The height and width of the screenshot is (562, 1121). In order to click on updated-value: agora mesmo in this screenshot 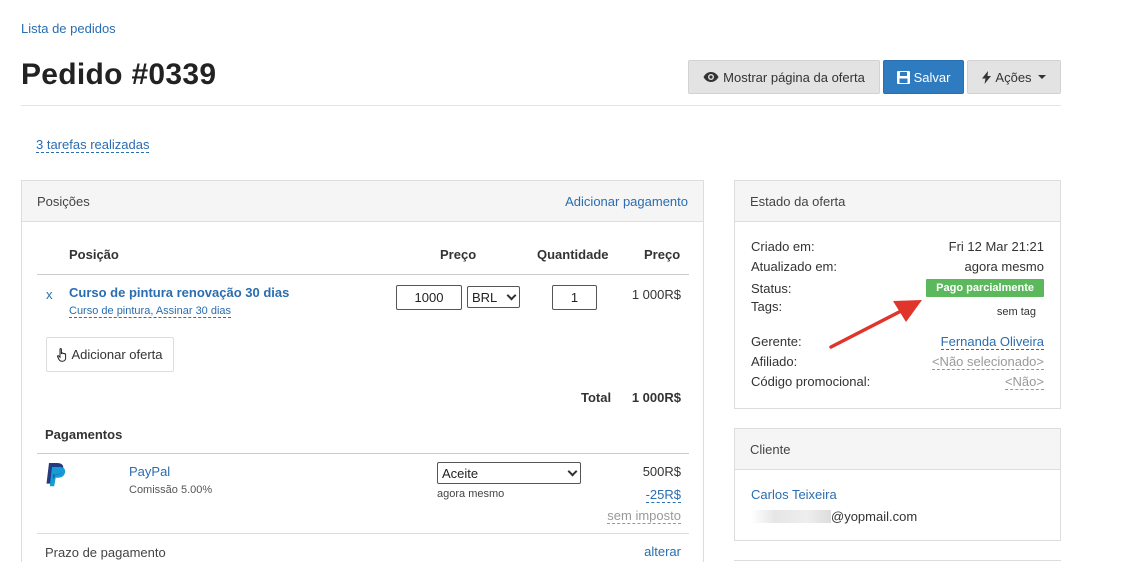, I will do `click(1004, 266)`.